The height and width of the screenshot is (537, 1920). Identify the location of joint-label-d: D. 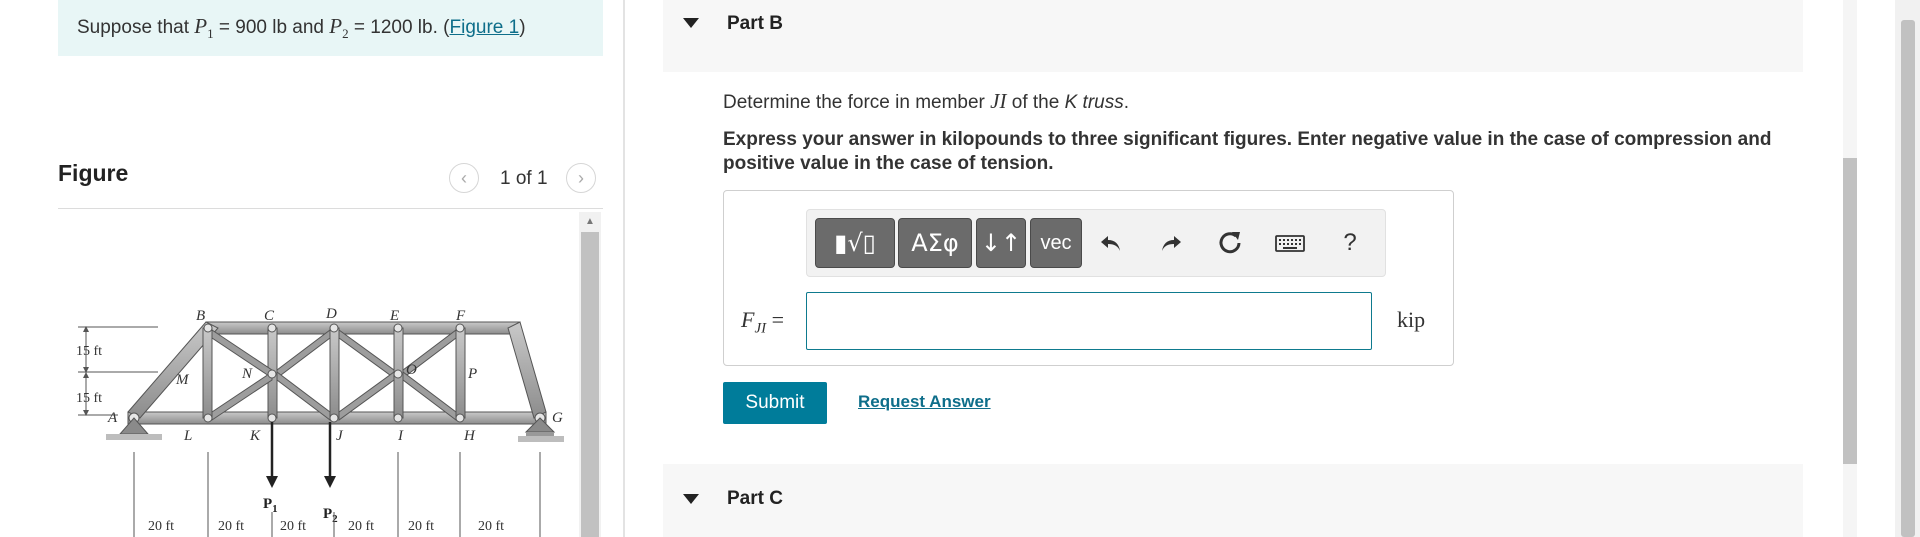
(331, 314).